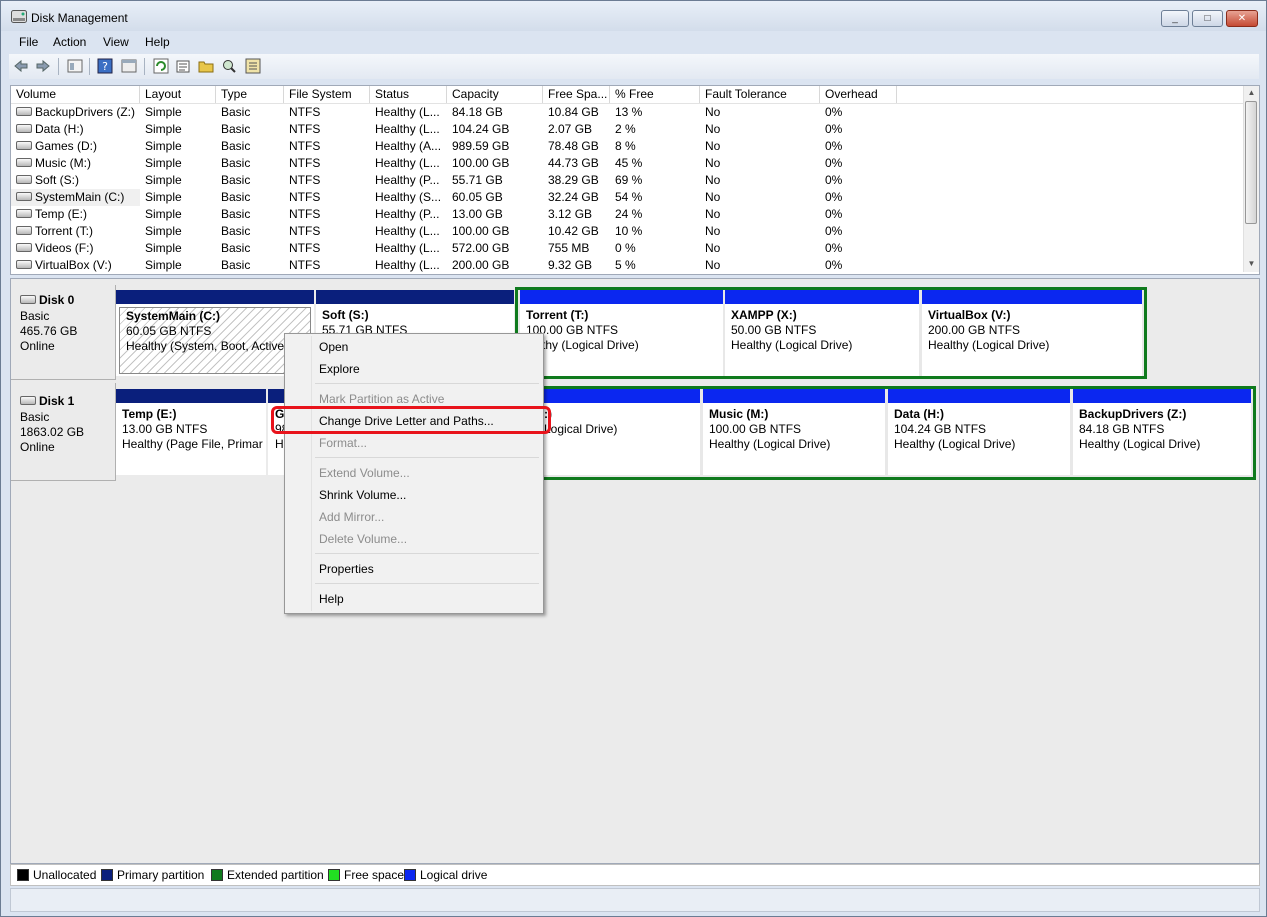  Describe the element at coordinates (572, 330) in the screenshot. I see `partition-size: 100.00 GB NTFS` at that location.